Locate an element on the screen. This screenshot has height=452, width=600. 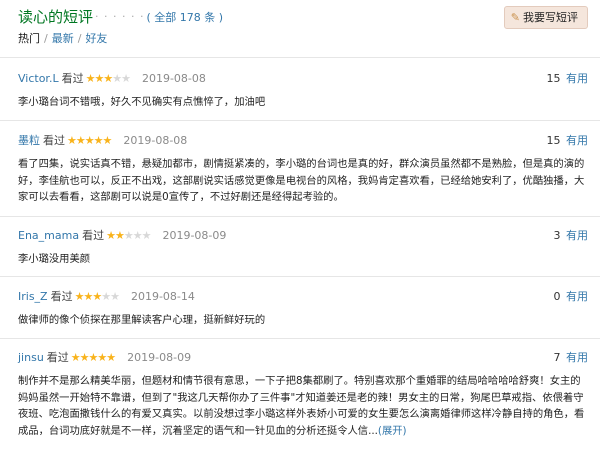
review-text: 做律师的像个侦探在那里解读客户心理，挺新鲜好玩的 is located at coordinates (142, 320).